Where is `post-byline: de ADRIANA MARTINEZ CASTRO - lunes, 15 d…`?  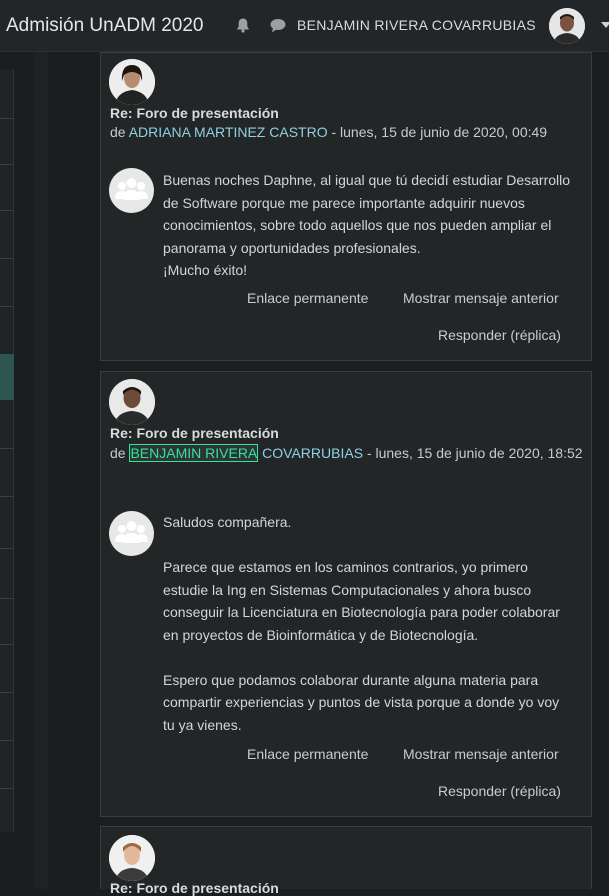 post-byline: de ADRIANA MARTINEZ CASTRO - lunes, 15 d… is located at coordinates (347, 132).